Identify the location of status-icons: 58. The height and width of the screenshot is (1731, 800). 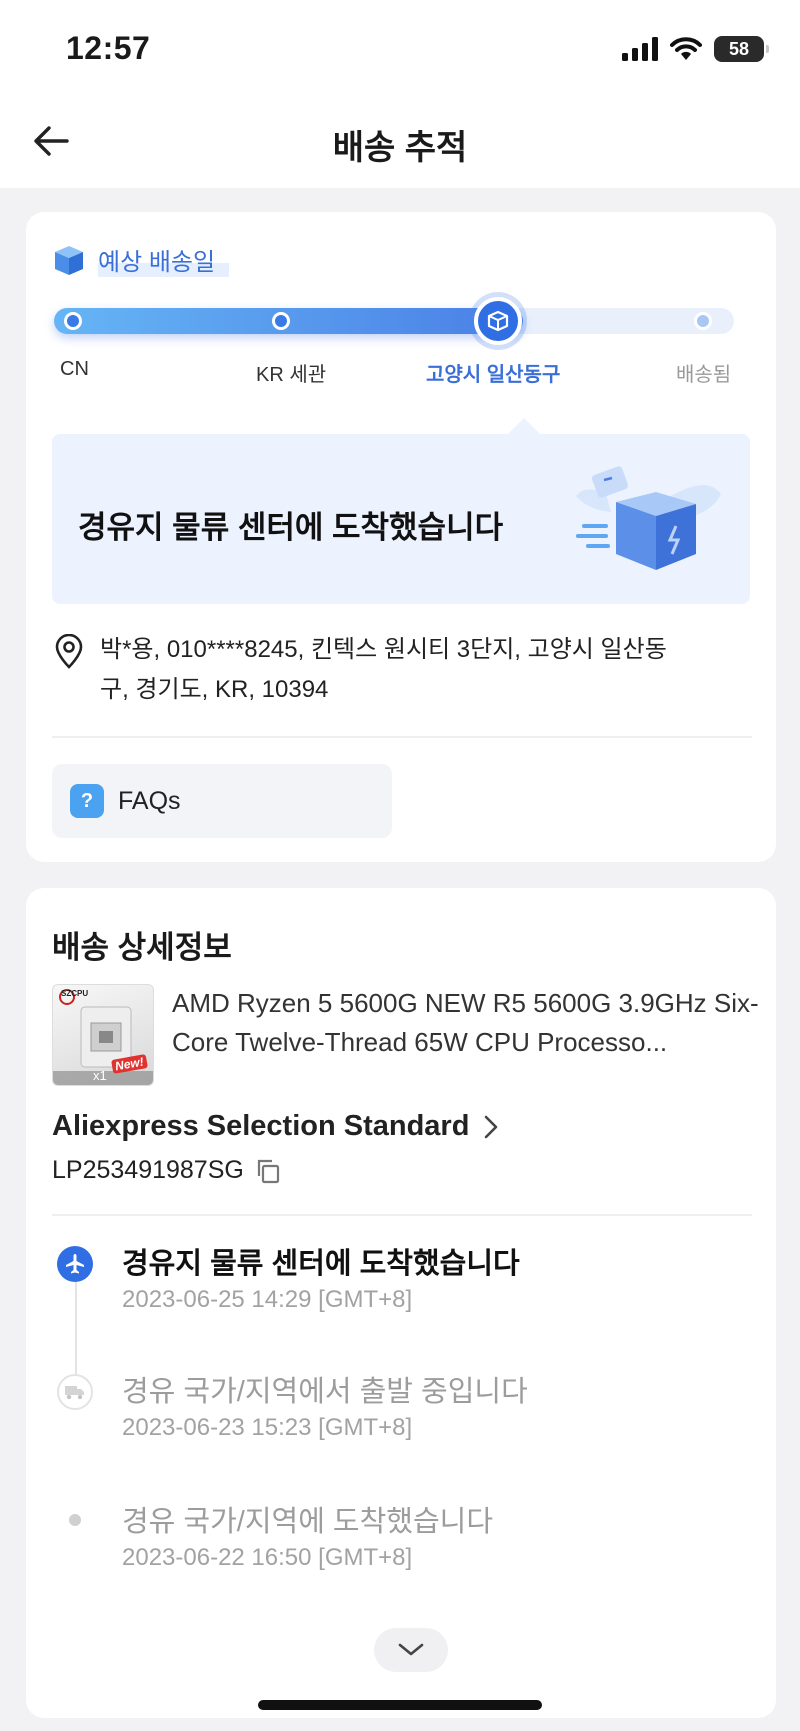
(695, 49).